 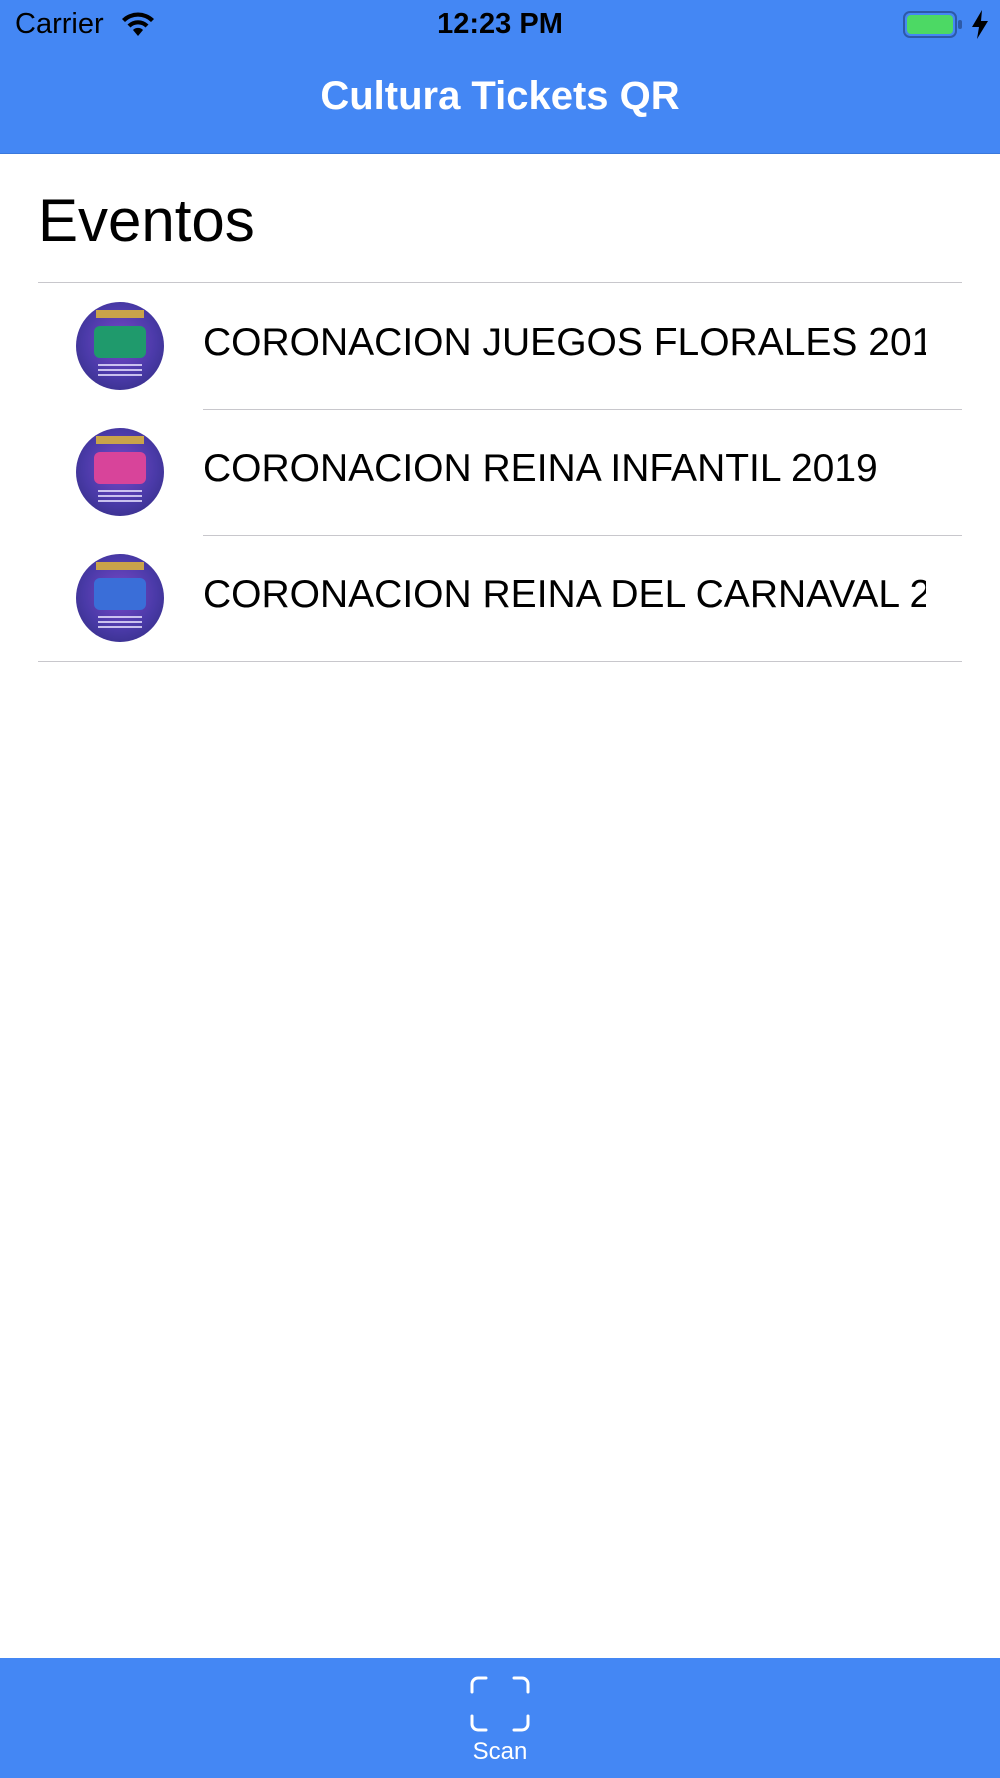 I want to click on event-row: CORONACION REINA DEL CARNAVAL 2019, so click(x=500, y=598).